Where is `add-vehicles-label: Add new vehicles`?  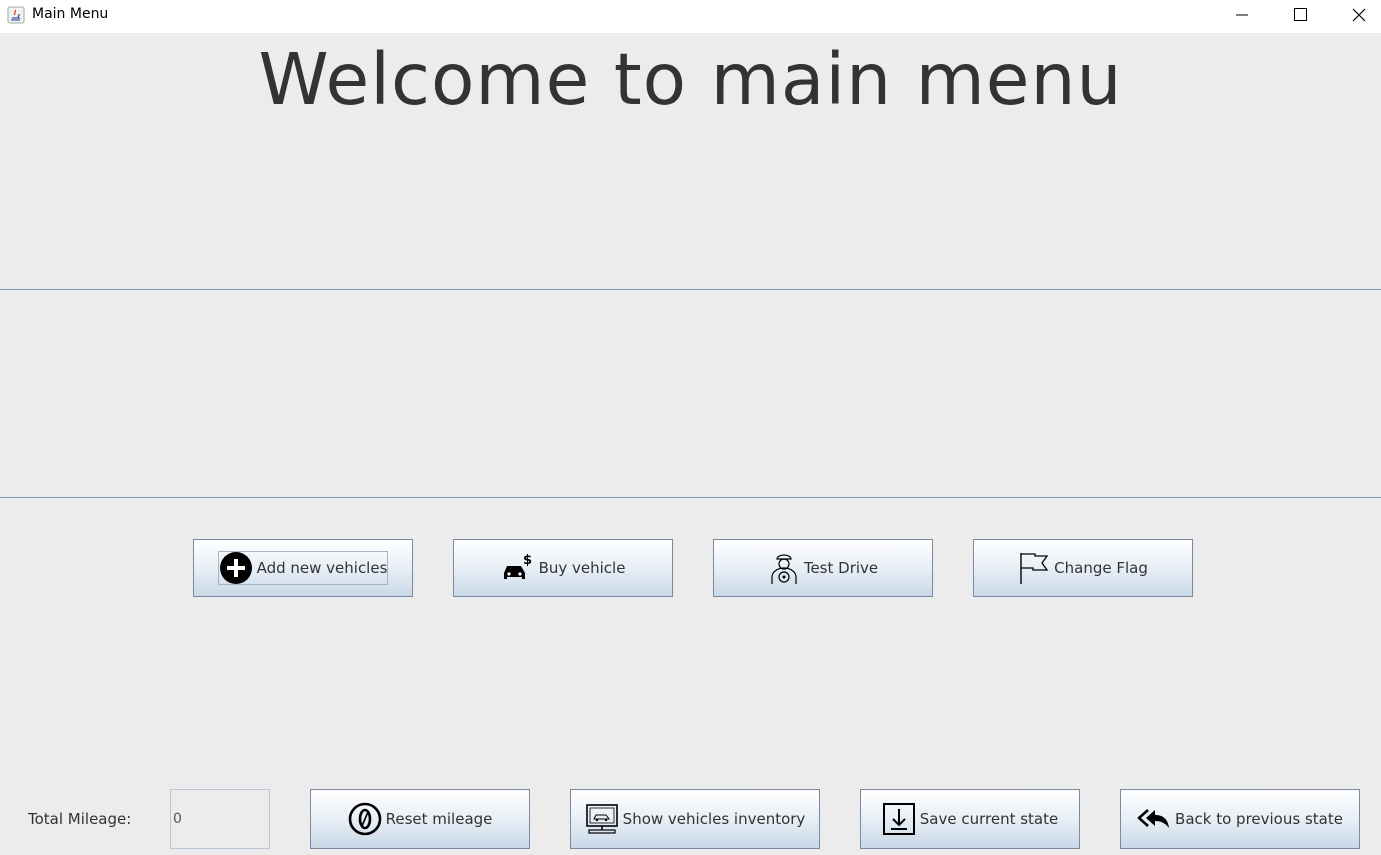 add-vehicles-label: Add new vehicles is located at coordinates (322, 568).